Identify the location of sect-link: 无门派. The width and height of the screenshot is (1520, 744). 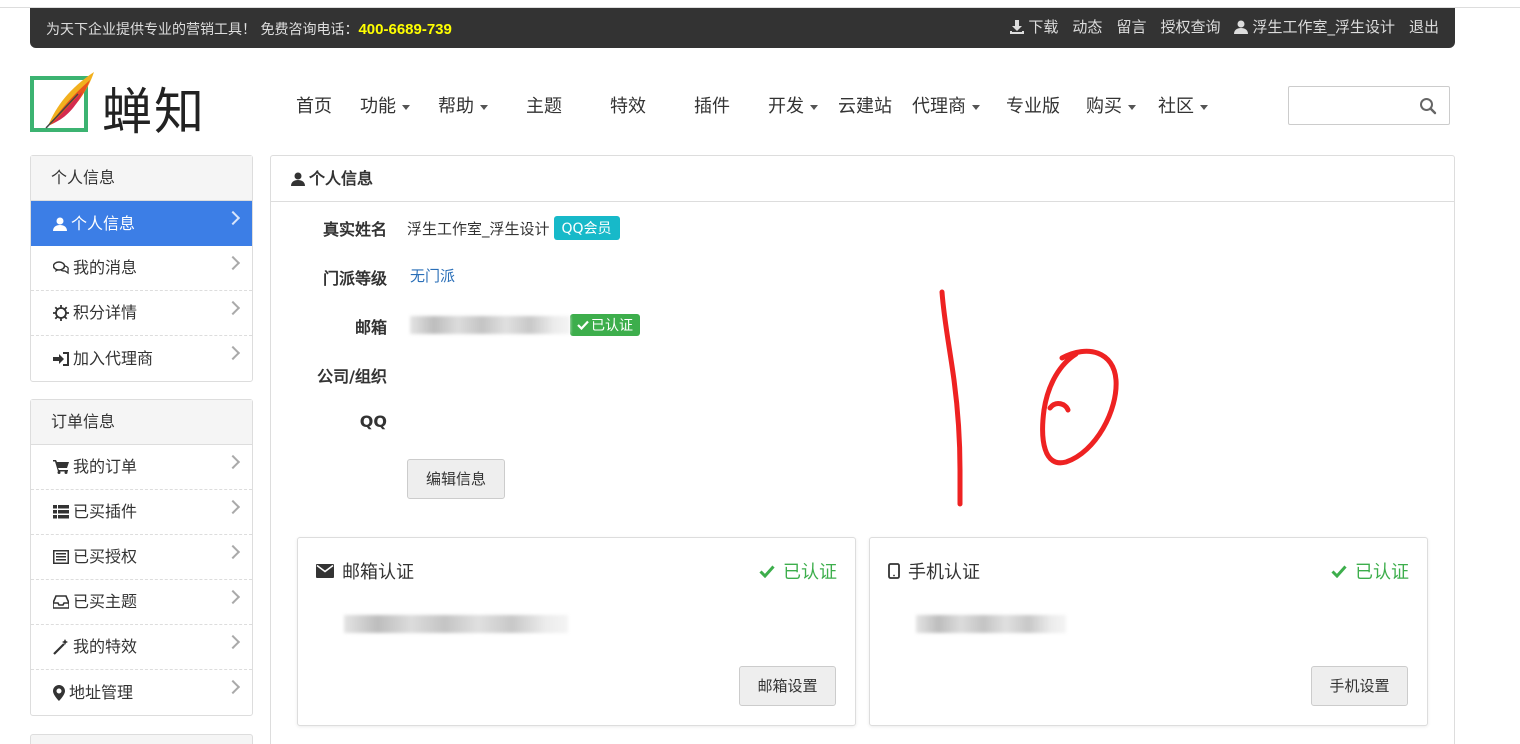
(432, 275).